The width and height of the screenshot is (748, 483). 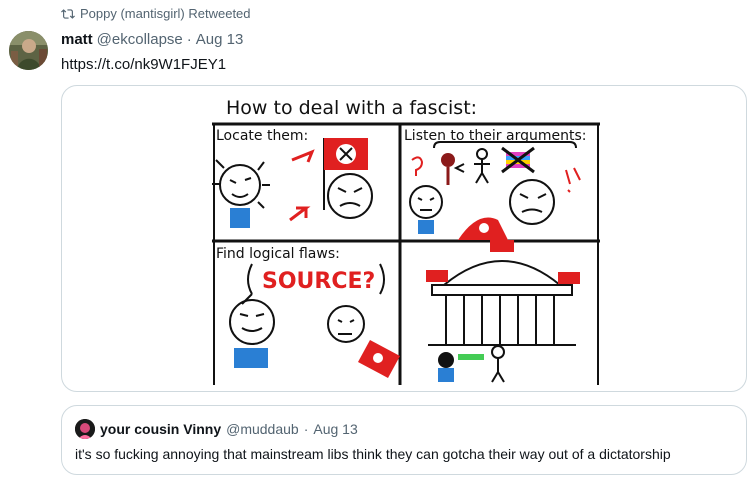 I want to click on retweet-indicator: Poppy (mantisgirl) Retweeted, so click(x=156, y=13).